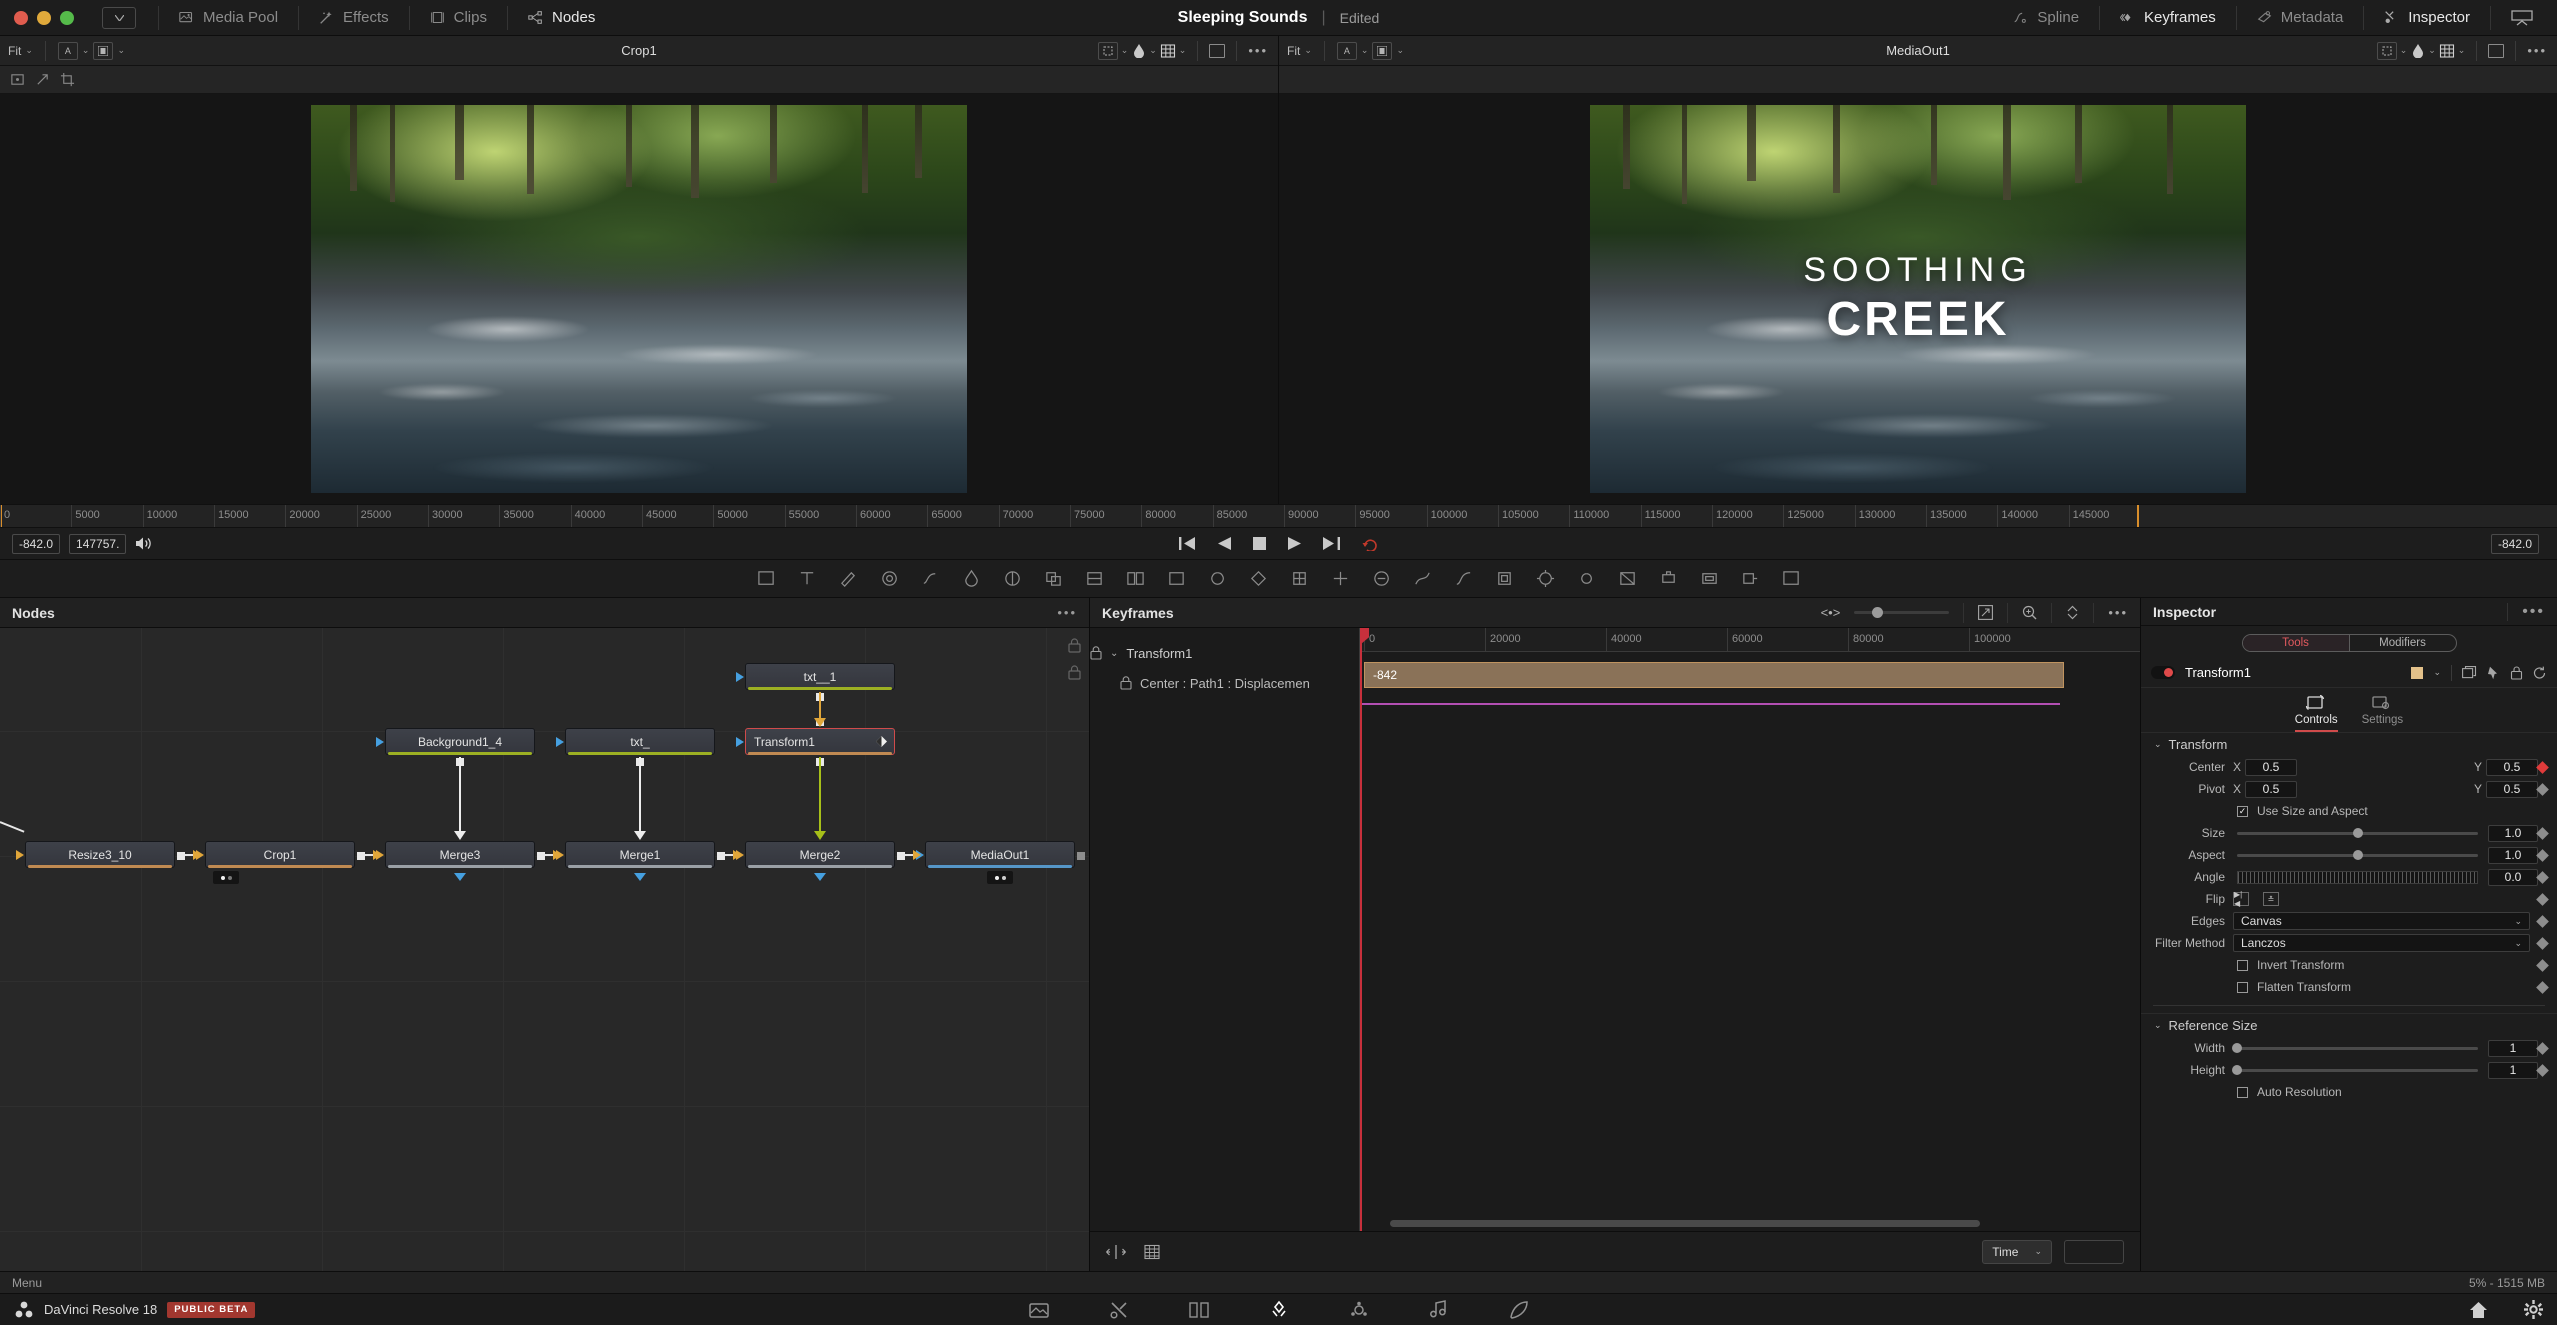  Describe the element at coordinates (1381, 578) in the screenshot. I see `camera-tracker-icon` at that location.